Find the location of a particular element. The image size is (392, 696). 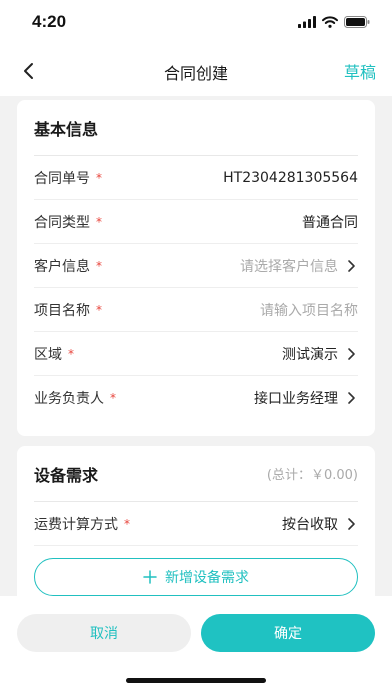

draft-button: 草稿 is located at coordinates (360, 71).